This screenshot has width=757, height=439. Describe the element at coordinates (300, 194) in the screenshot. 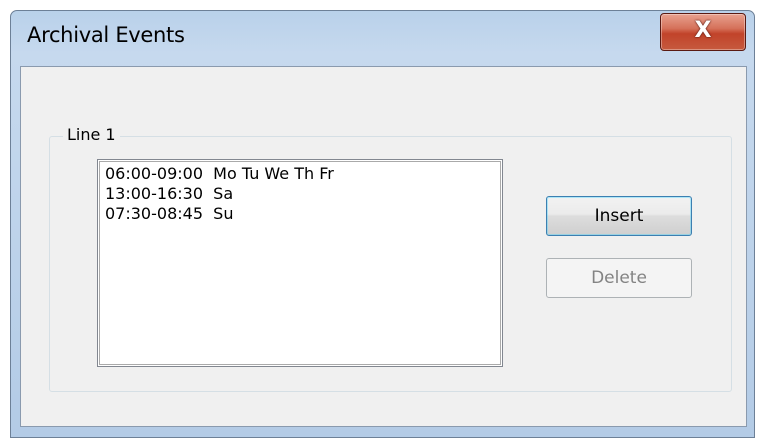

I see `list-item: 13:00-16:30 Sa` at that location.